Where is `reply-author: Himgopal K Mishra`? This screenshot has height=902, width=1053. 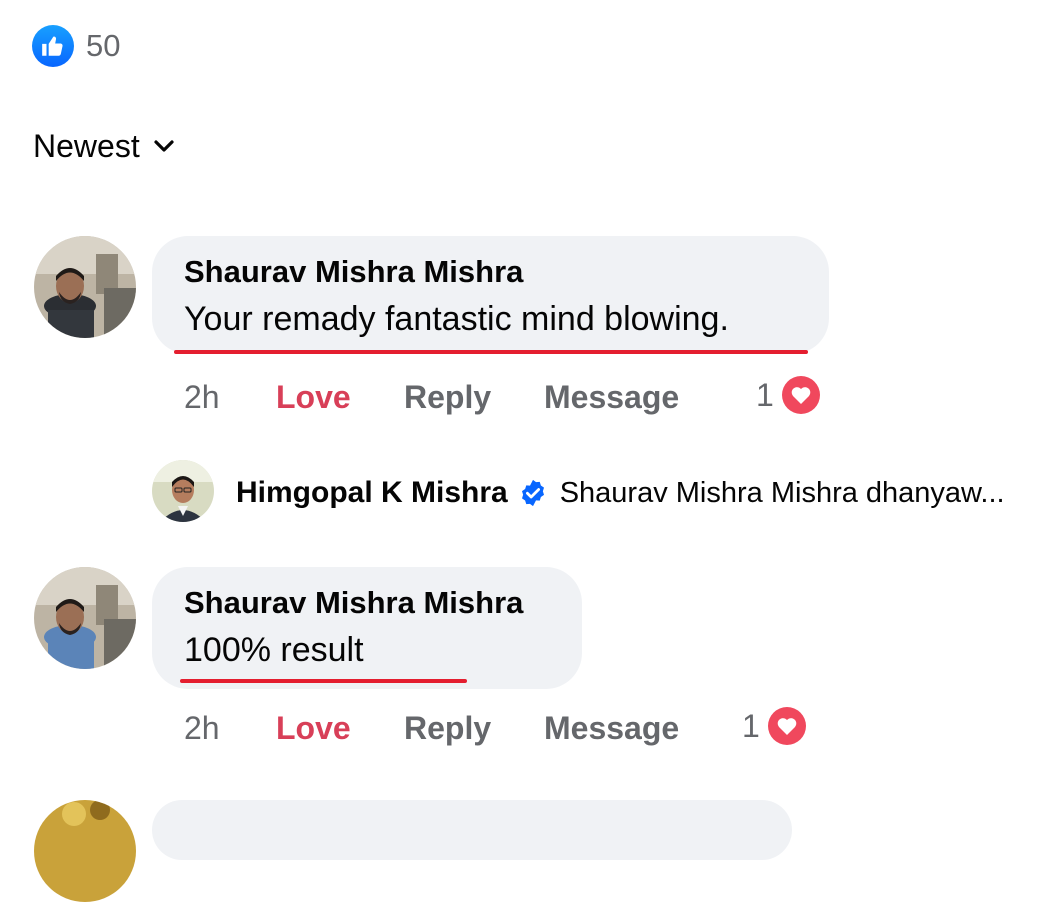
reply-author: Himgopal K Mishra is located at coordinates (372, 493).